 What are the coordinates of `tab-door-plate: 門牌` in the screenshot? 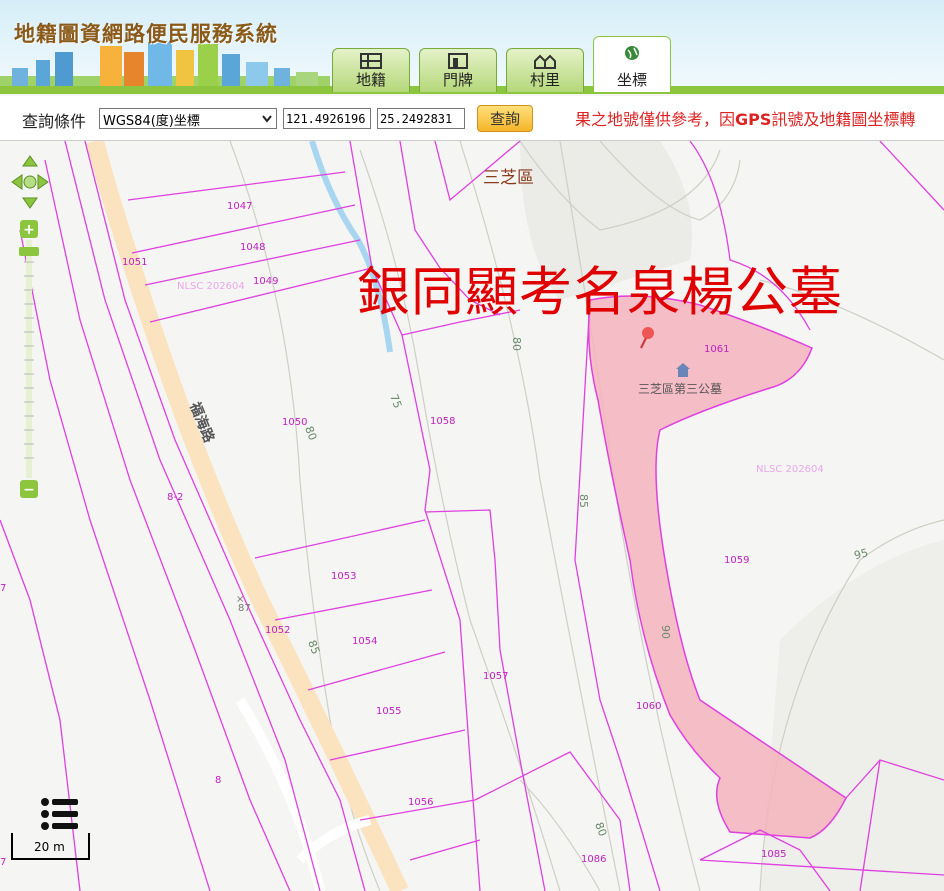 It's located at (458, 70).